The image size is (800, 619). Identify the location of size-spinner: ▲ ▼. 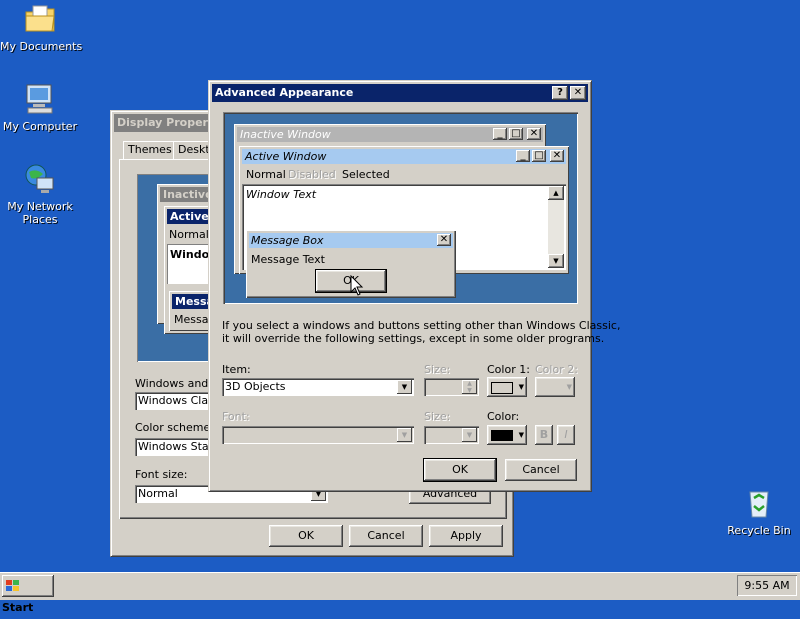
(451, 387).